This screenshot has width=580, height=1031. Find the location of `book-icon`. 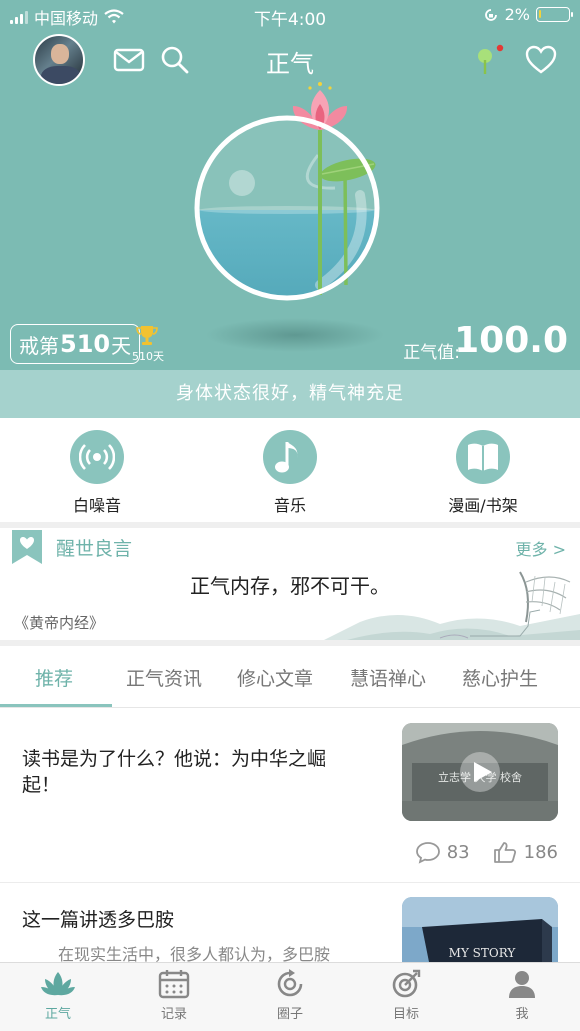

book-icon is located at coordinates (483, 457).